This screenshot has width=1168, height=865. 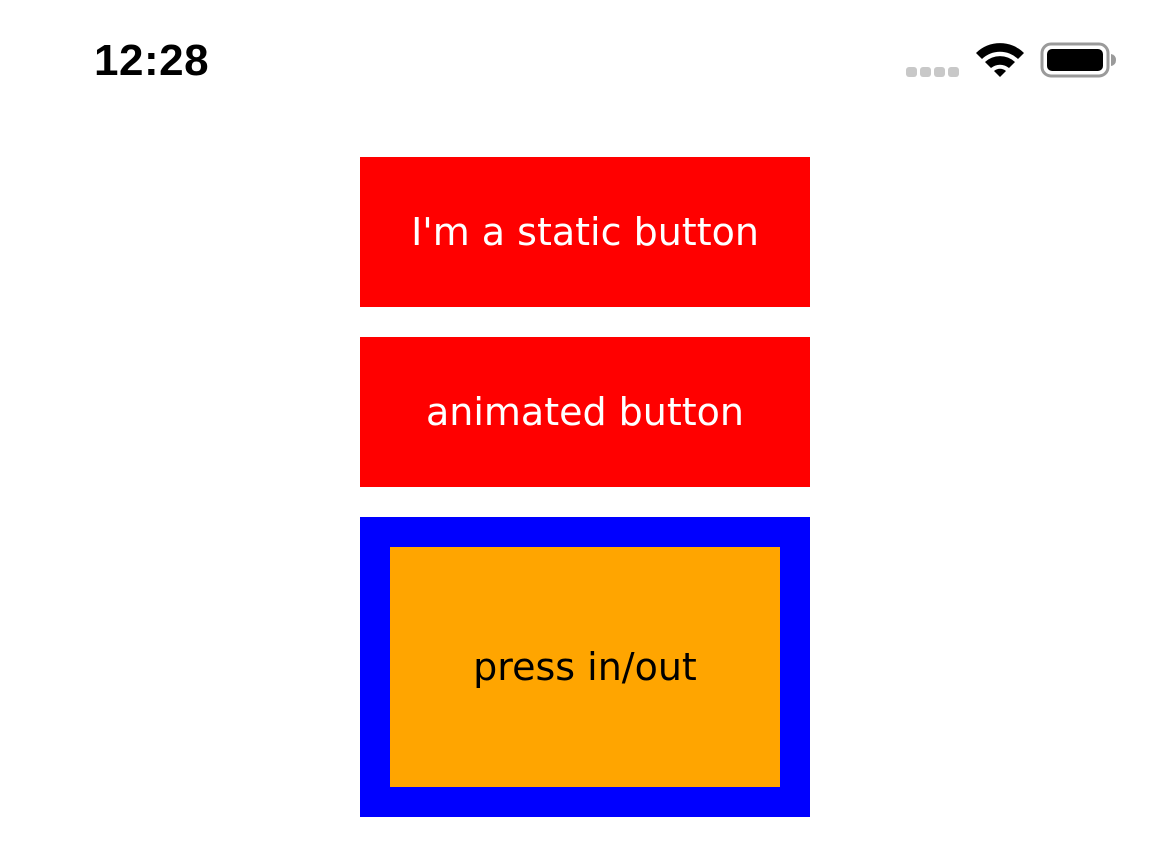 I want to click on press-button-label: press in/out, so click(x=585, y=667).